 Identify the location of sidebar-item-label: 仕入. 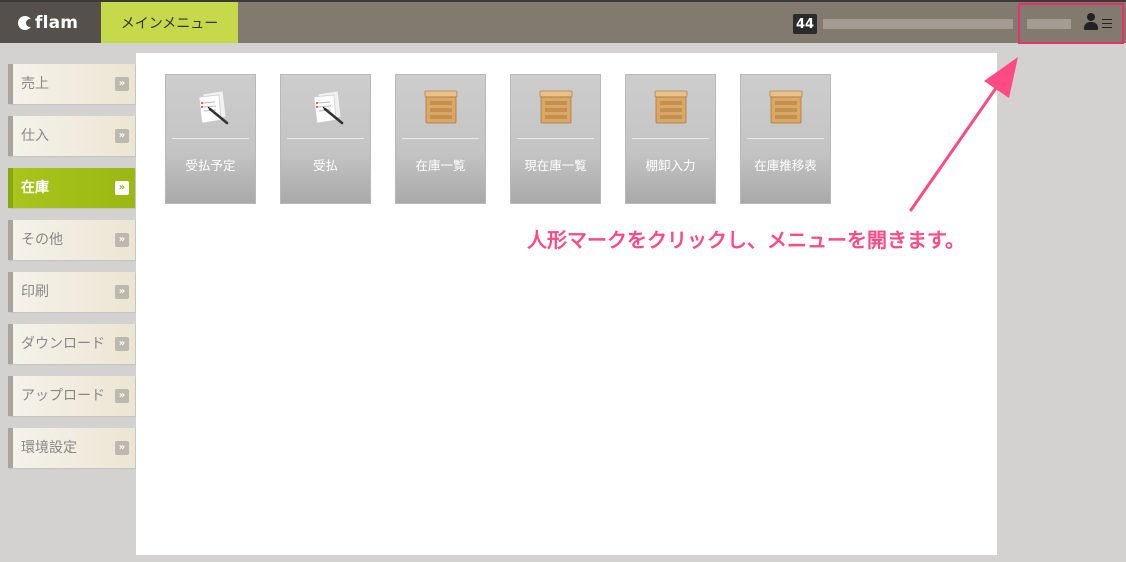
(35, 136).